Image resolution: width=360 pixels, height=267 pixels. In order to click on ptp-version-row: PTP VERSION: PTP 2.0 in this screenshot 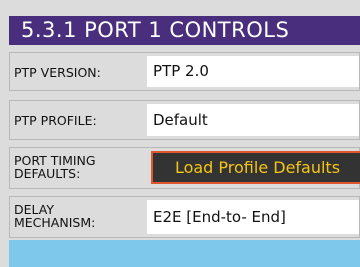, I will do `click(184, 71)`.